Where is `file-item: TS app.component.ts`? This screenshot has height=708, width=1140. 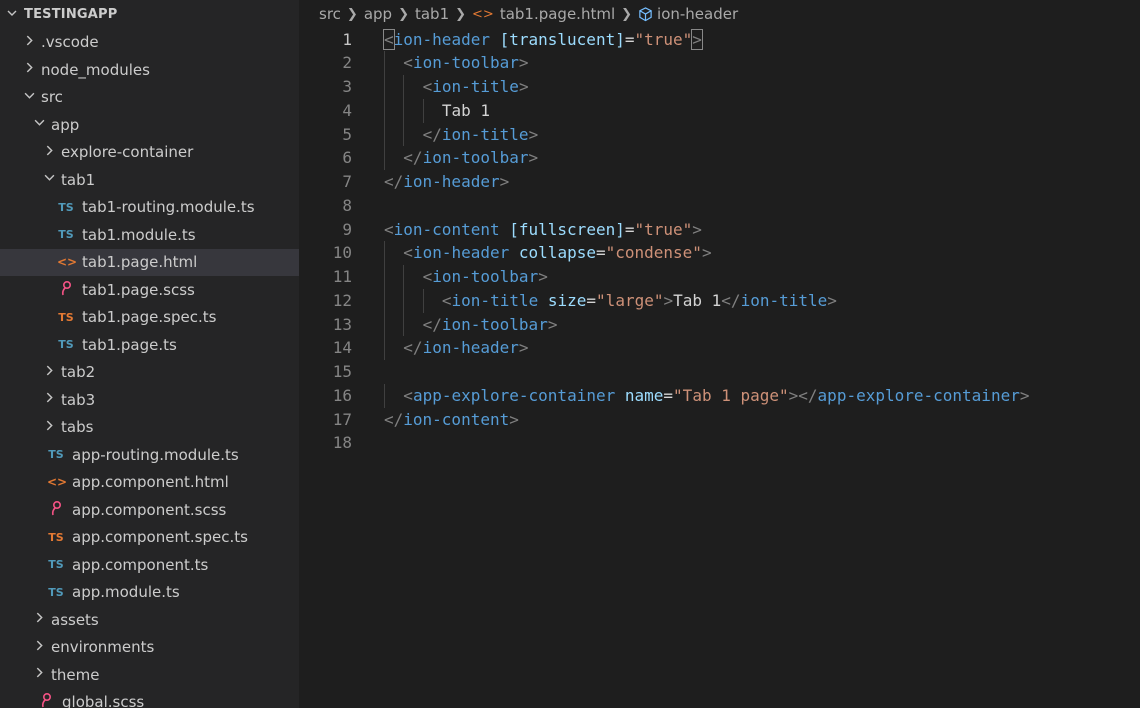
file-item: TS app.component.ts is located at coordinates (149, 564).